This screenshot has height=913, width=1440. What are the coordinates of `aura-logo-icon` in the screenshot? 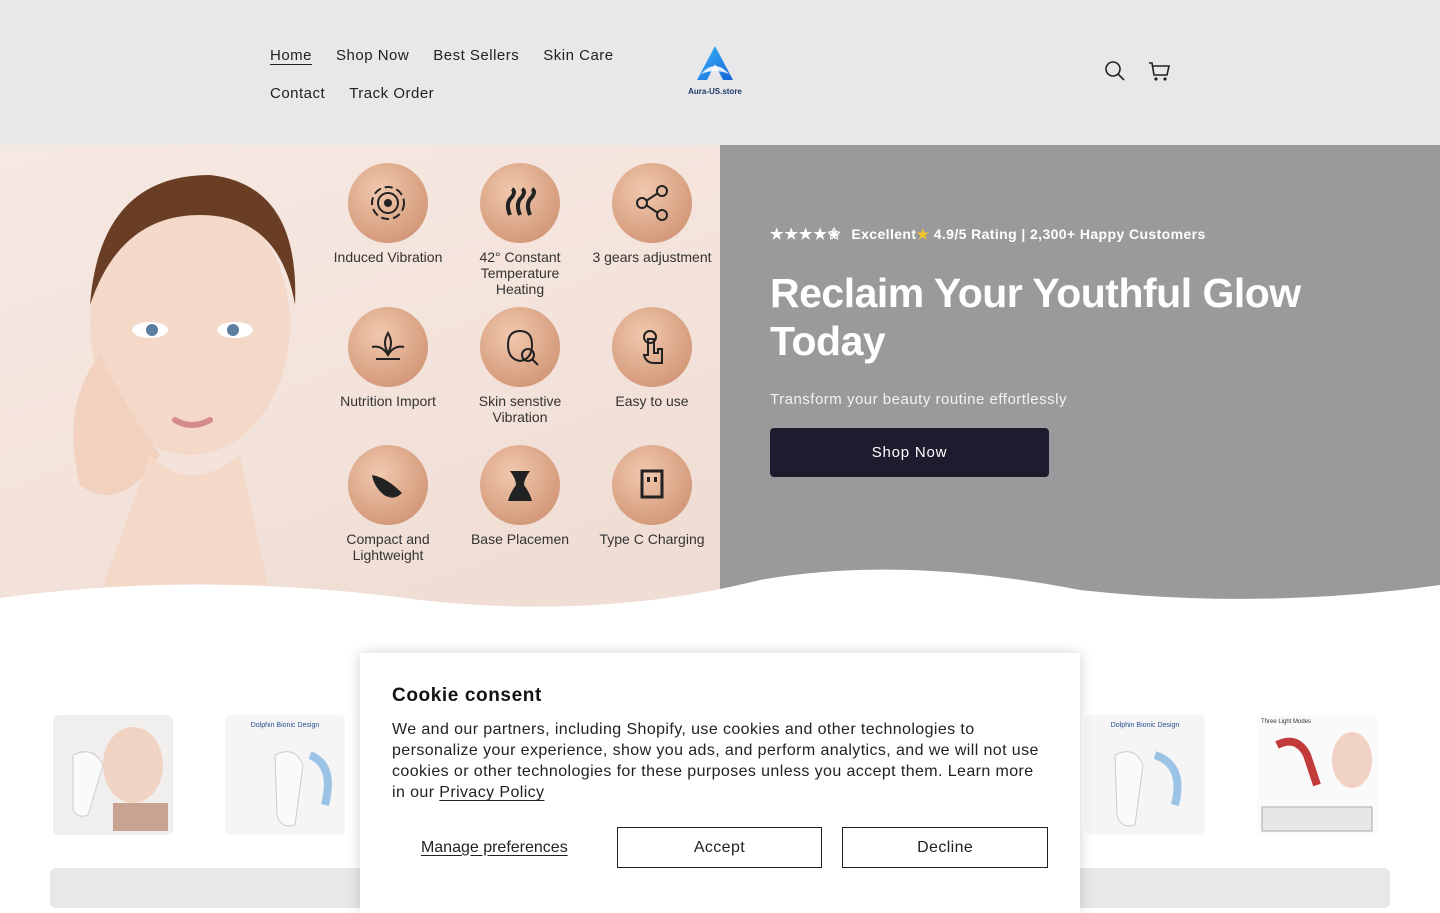 It's located at (715, 63).